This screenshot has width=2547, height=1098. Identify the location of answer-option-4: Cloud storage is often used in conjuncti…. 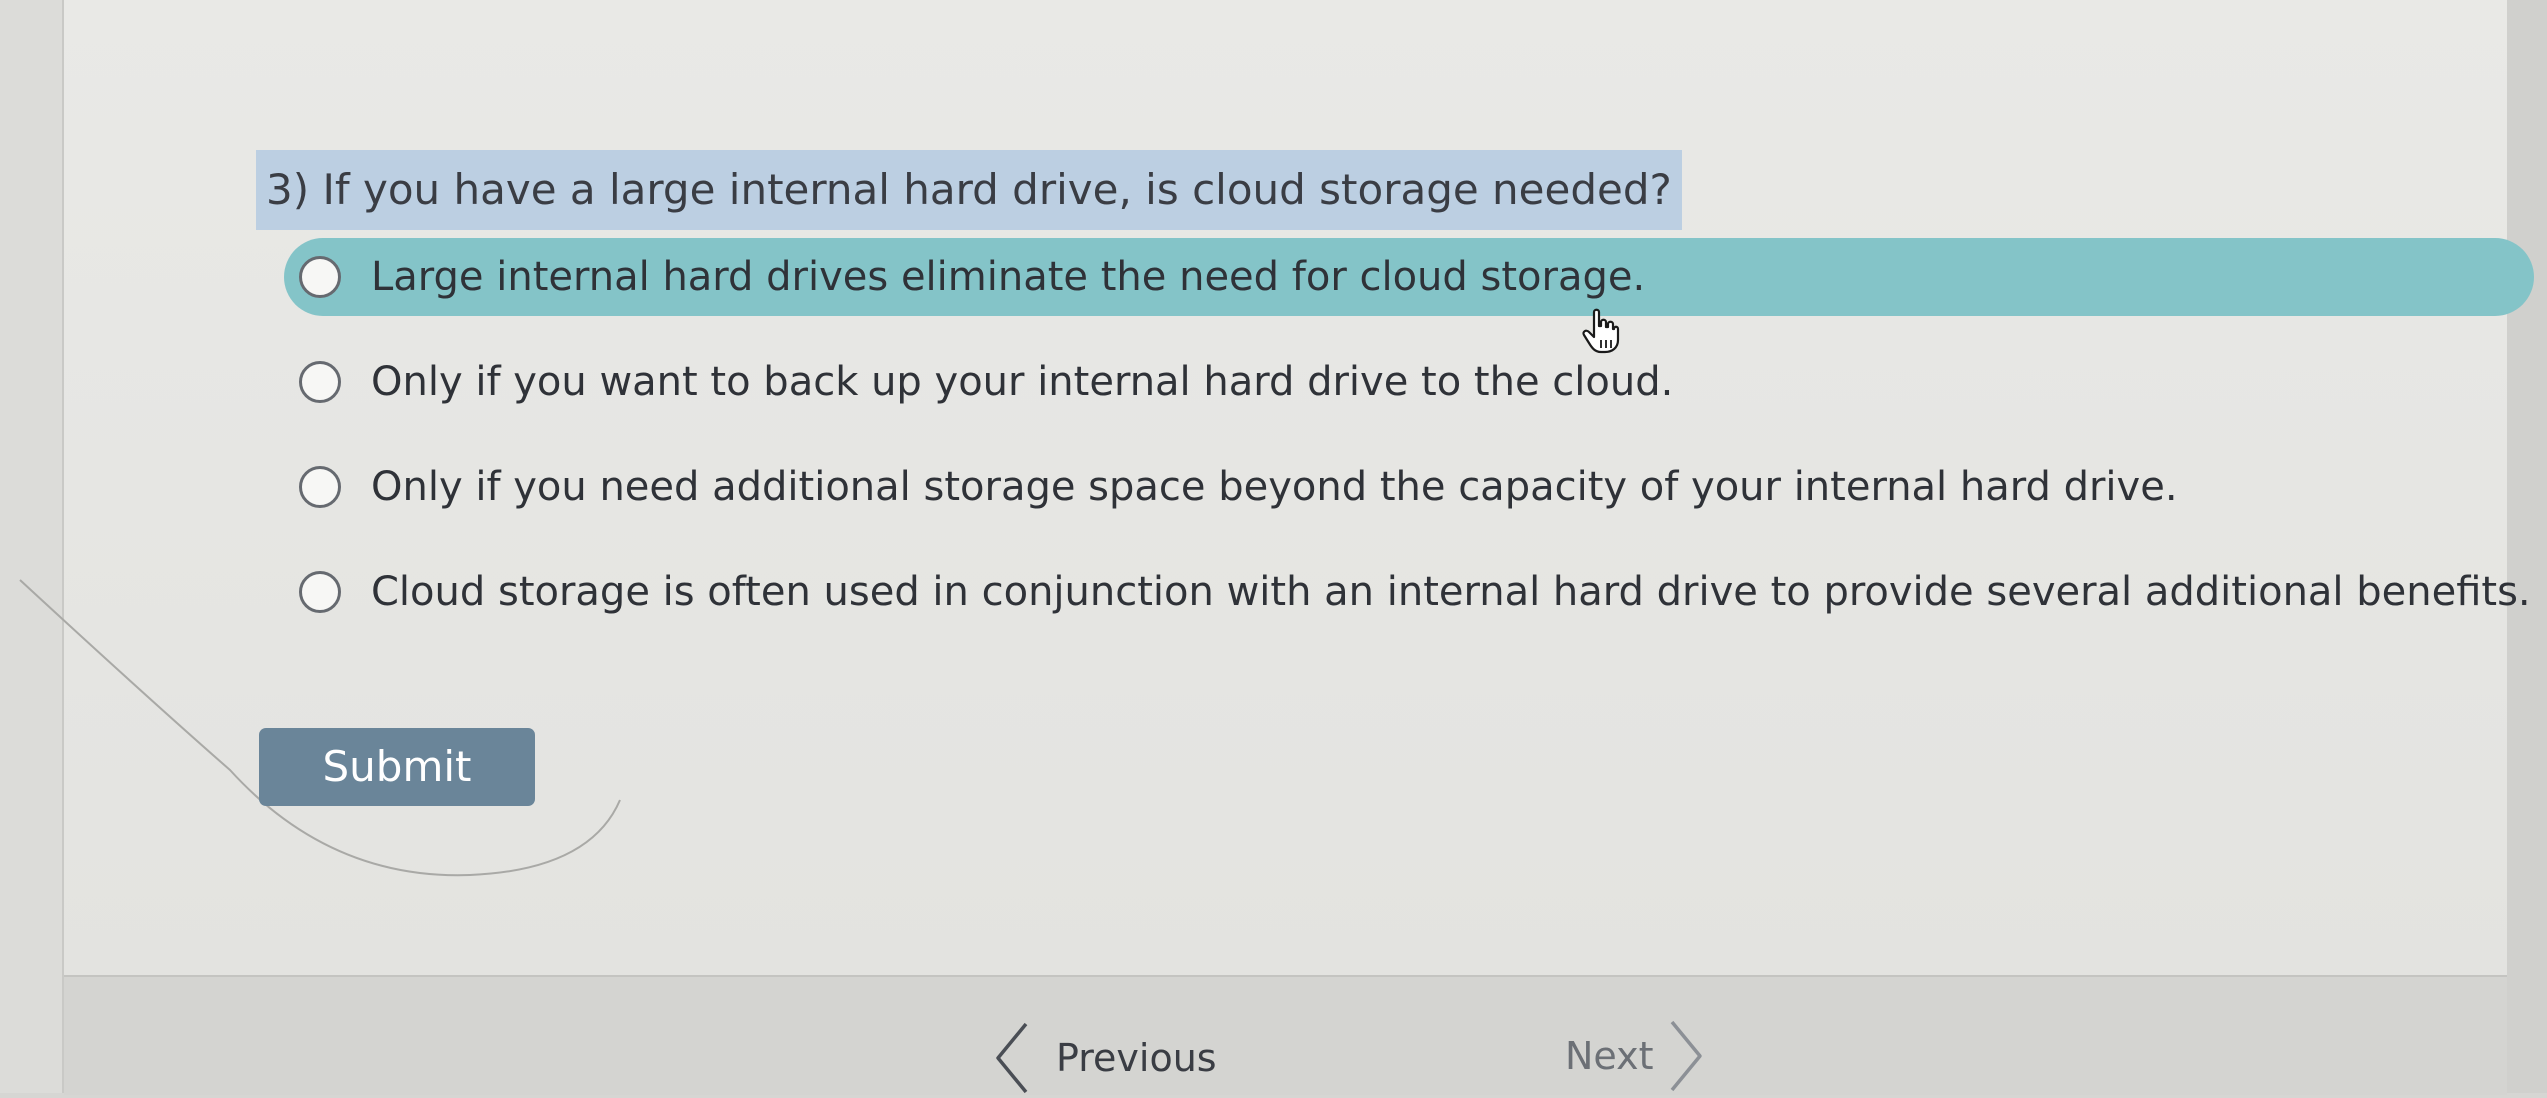
(1409, 592).